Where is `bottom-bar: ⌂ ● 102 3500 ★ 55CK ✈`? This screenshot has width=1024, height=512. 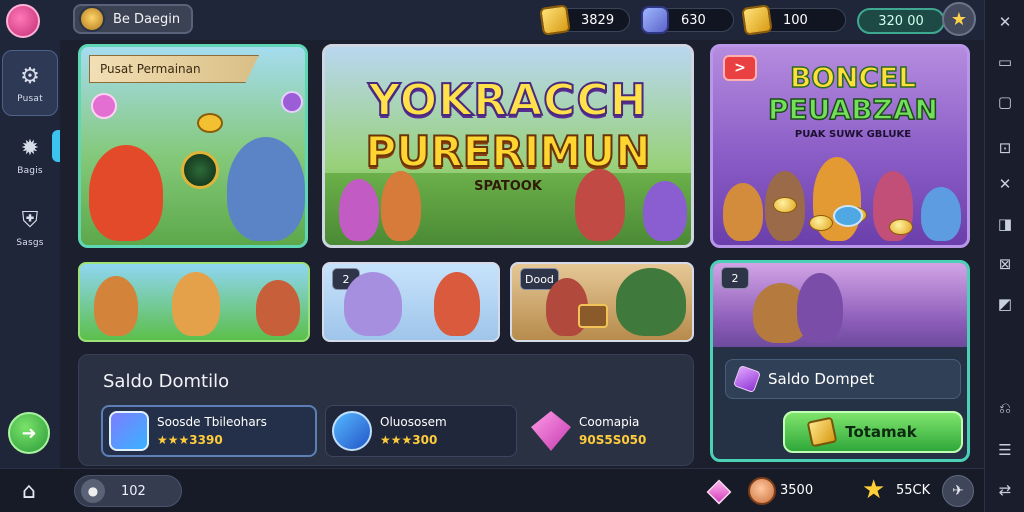 bottom-bar: ⌂ ● 102 3500 ★ 55CK ✈ is located at coordinates (492, 490).